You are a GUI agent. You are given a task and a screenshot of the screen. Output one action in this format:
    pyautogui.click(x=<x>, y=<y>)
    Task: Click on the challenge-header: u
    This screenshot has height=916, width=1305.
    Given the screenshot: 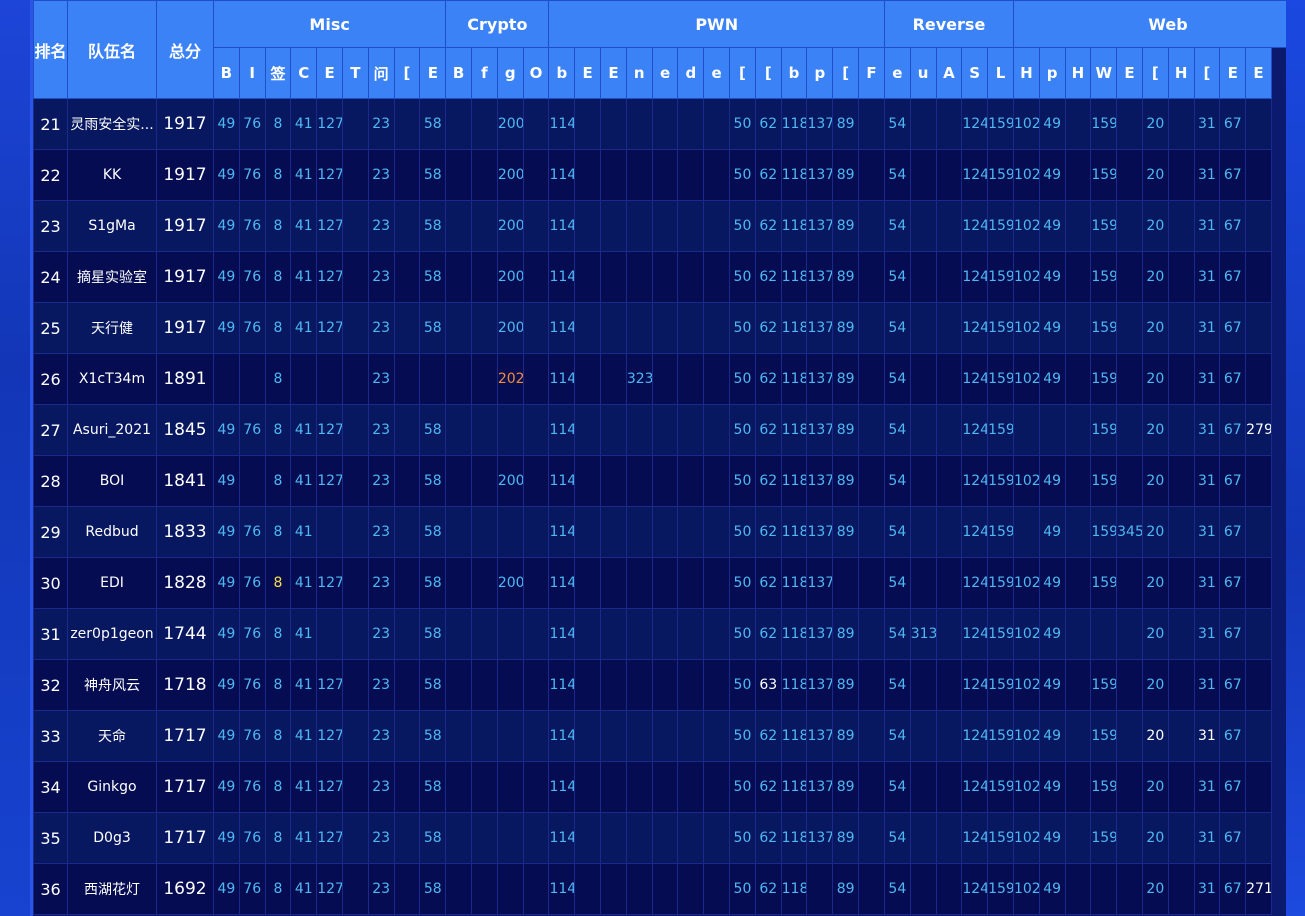 What is the action you would take?
    pyautogui.click(x=923, y=73)
    